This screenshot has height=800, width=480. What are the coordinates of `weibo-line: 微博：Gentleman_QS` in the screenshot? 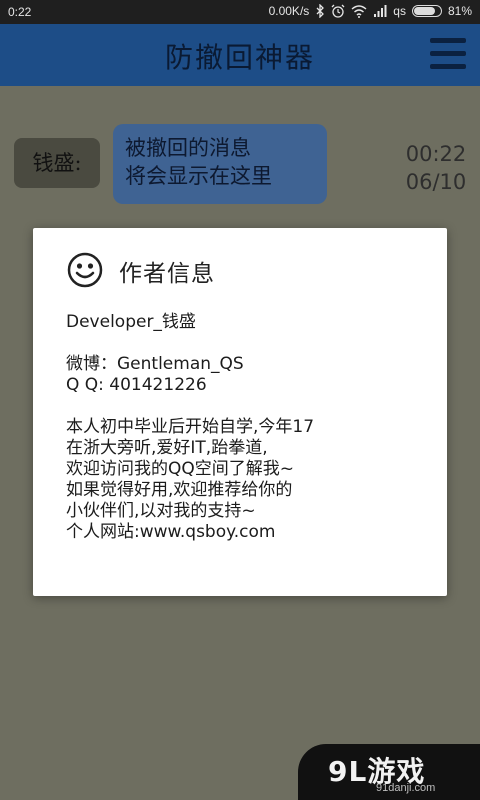 It's located at (155, 364).